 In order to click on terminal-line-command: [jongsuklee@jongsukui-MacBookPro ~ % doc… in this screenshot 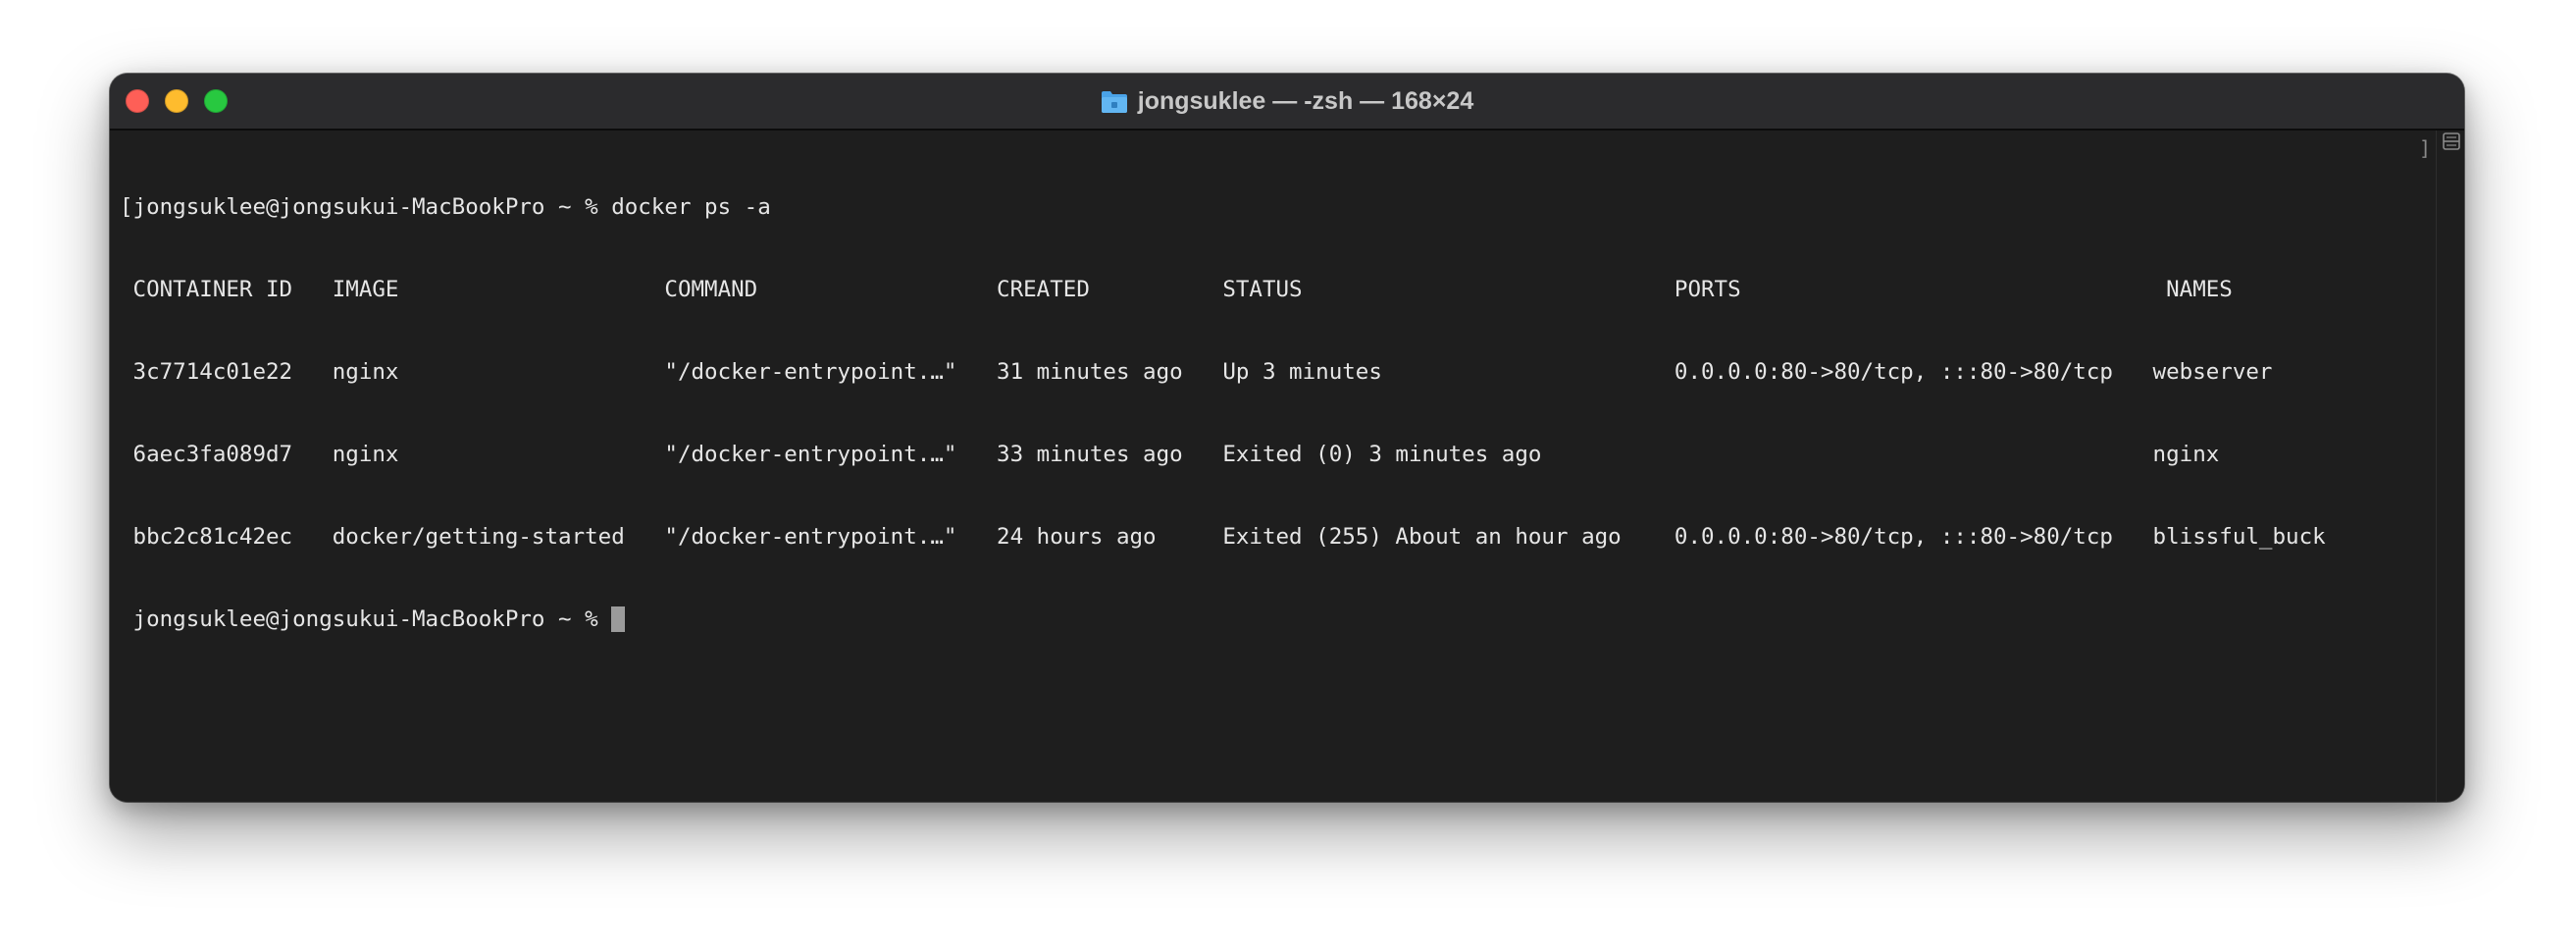, I will do `click(445, 207)`.